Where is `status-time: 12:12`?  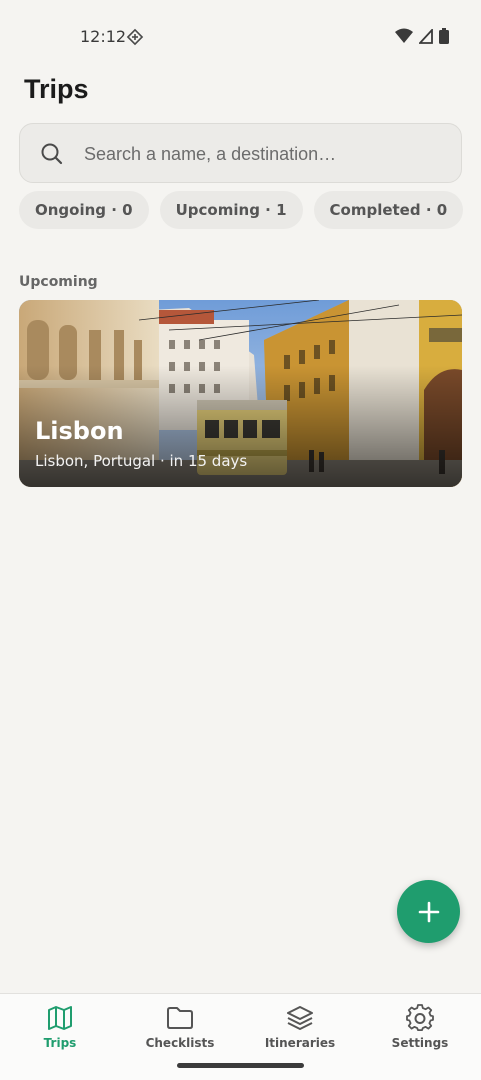
status-time: 12:12 is located at coordinates (103, 36).